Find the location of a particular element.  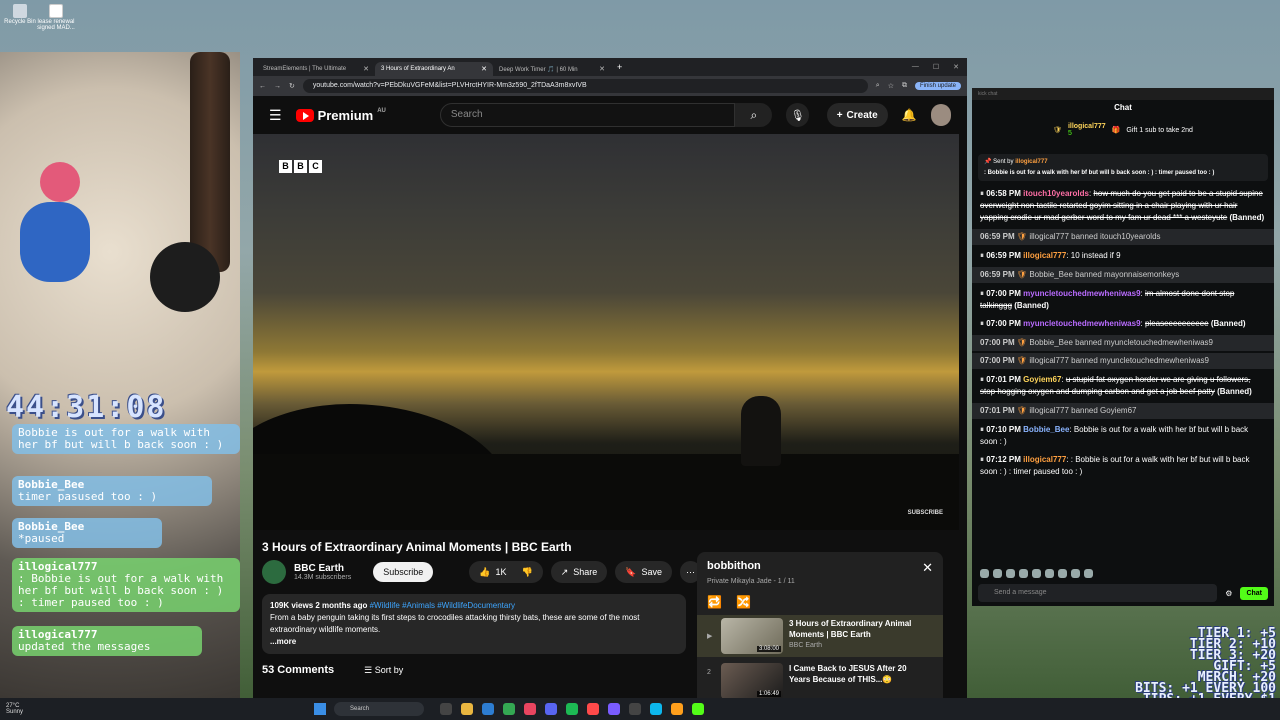

subscribe-button: Subscribe is located at coordinates (403, 572).